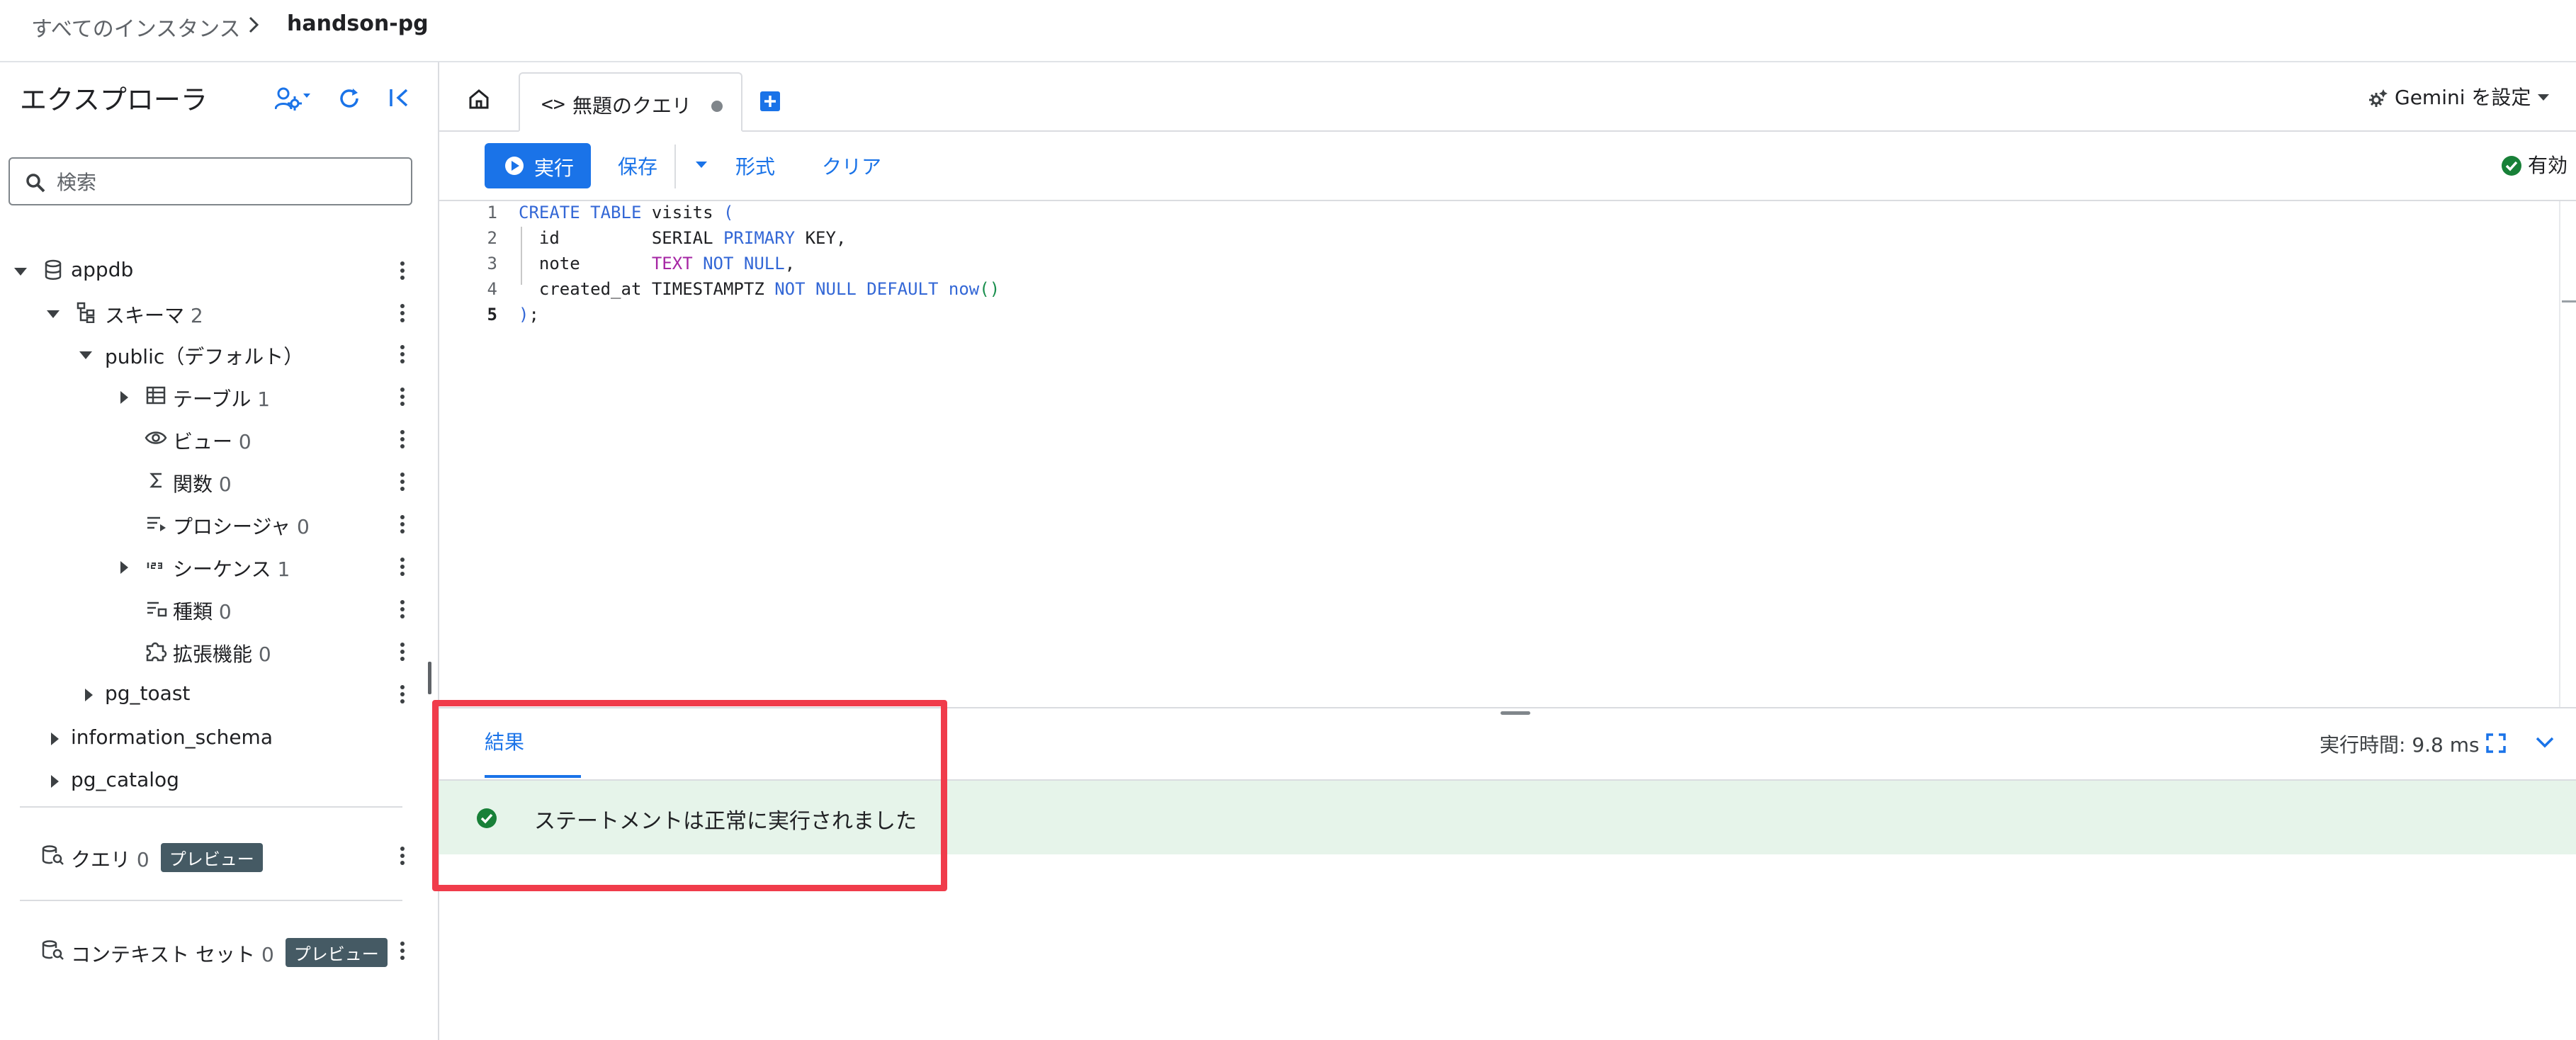  Describe the element at coordinates (125, 779) in the screenshot. I see `tree-item-label: pg_catalog` at that location.